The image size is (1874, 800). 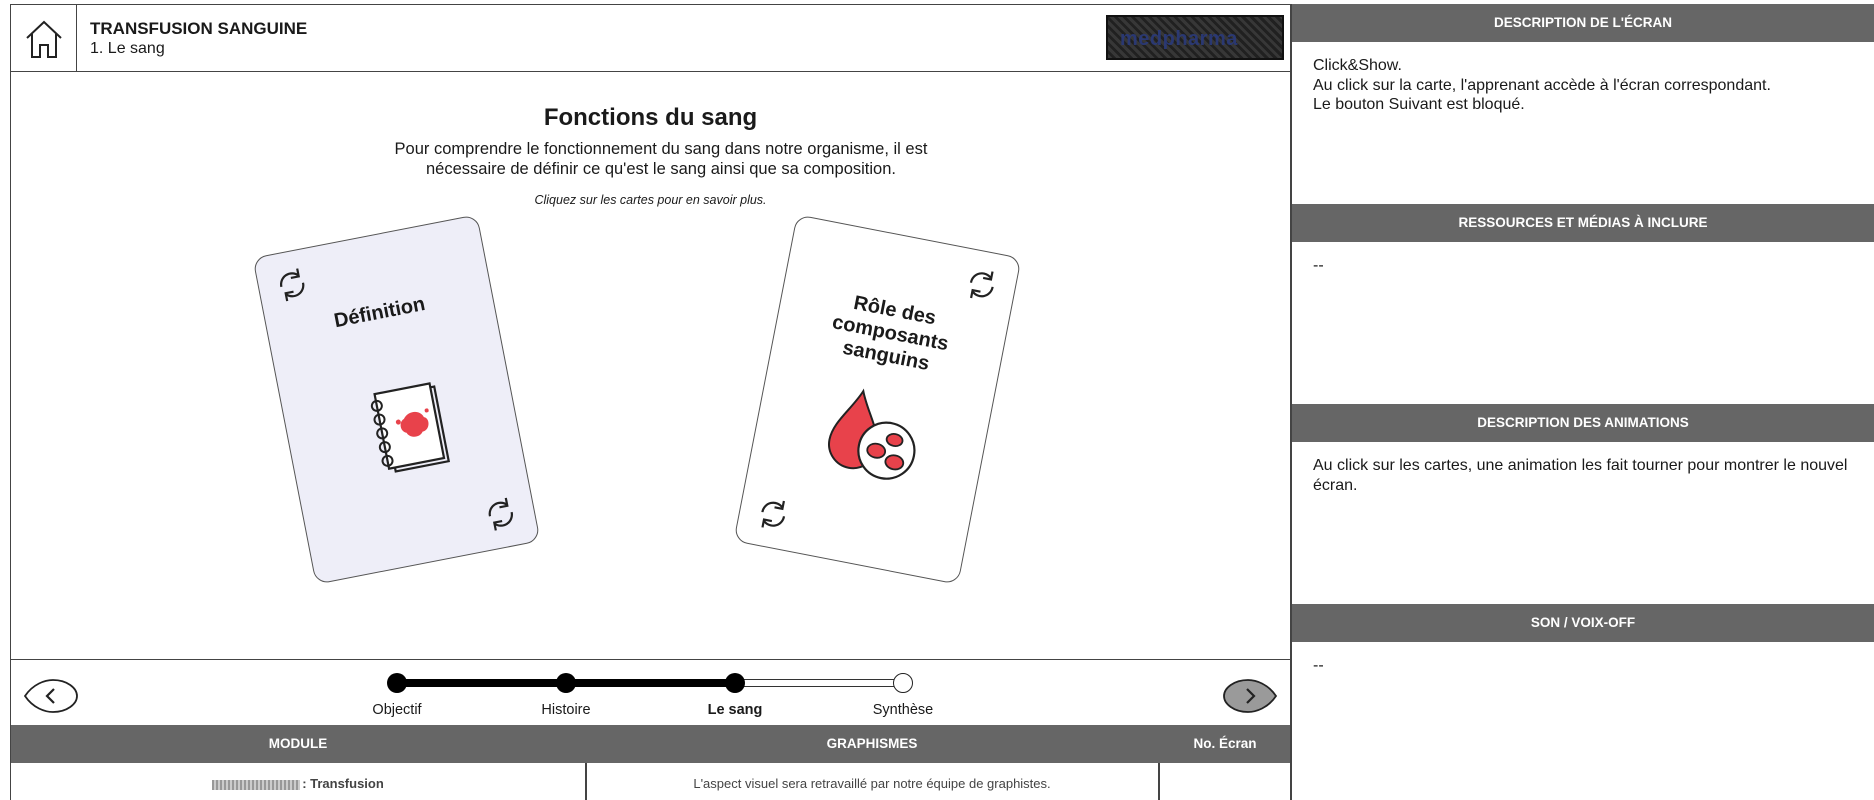 I want to click on step-dot-objectif, so click(x=397, y=683).